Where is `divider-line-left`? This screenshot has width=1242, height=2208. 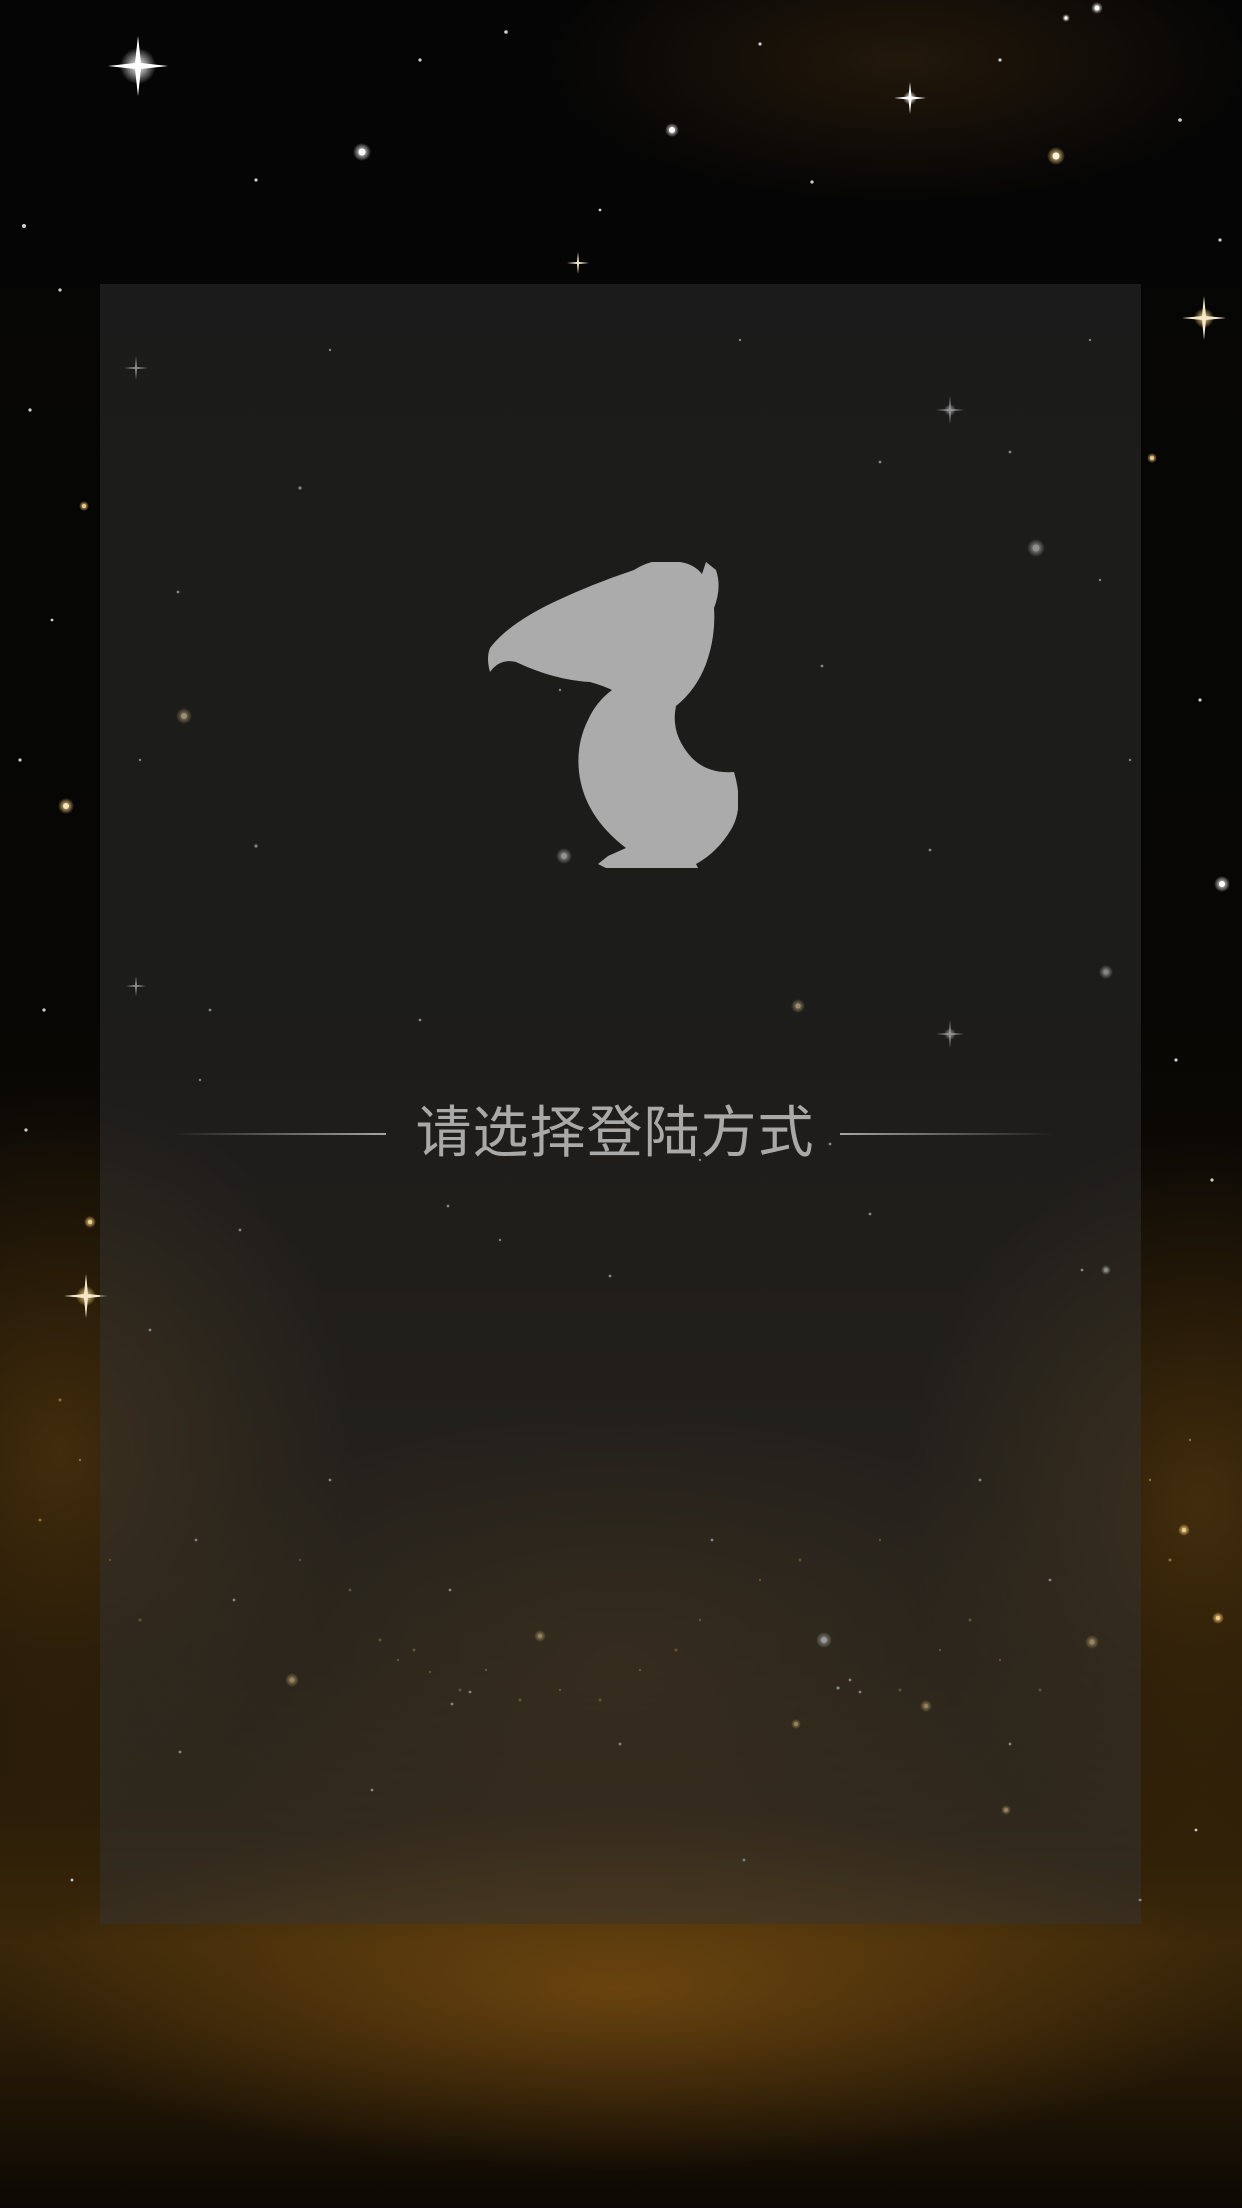 divider-line-left is located at coordinates (279, 1134).